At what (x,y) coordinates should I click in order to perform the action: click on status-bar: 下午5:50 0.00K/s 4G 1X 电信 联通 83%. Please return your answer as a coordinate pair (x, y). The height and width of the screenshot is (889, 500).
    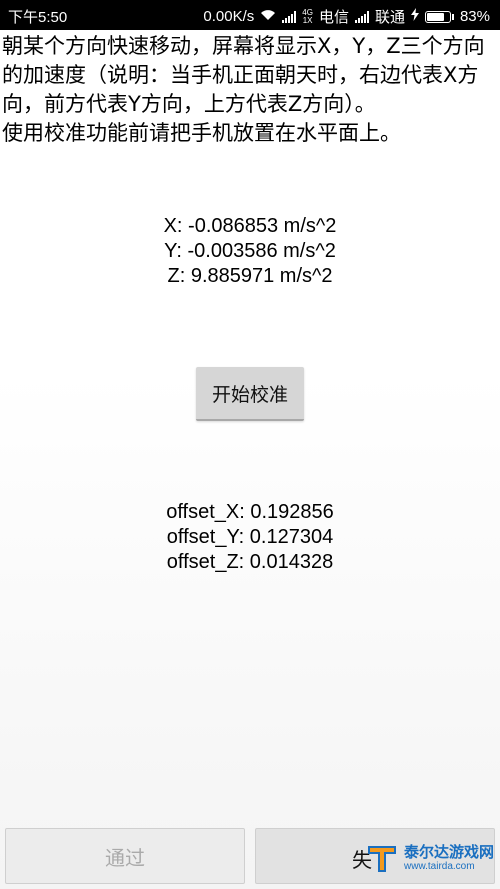
    Looking at the image, I should click on (250, 15).